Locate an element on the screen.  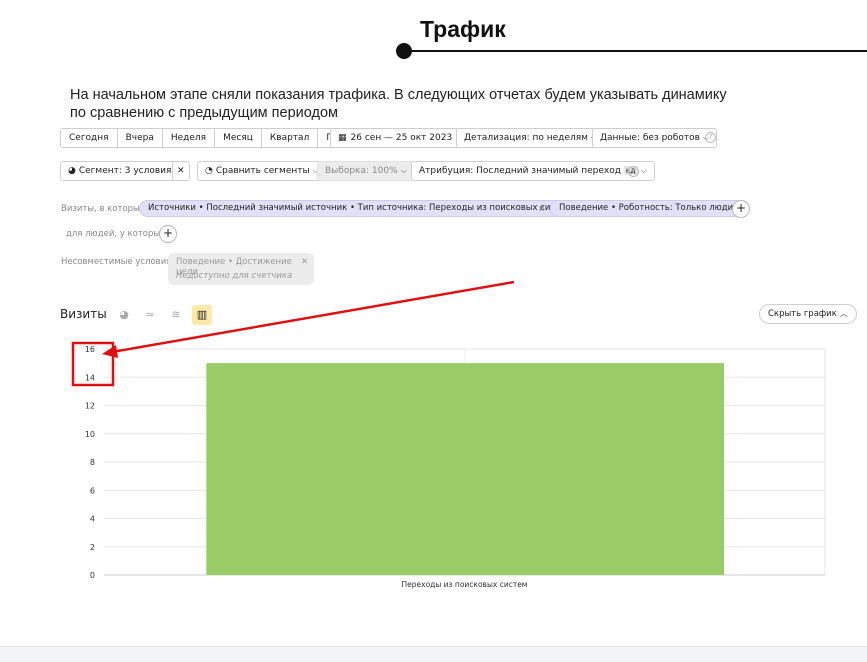
annotation-arrow-line is located at coordinates (313, 317).